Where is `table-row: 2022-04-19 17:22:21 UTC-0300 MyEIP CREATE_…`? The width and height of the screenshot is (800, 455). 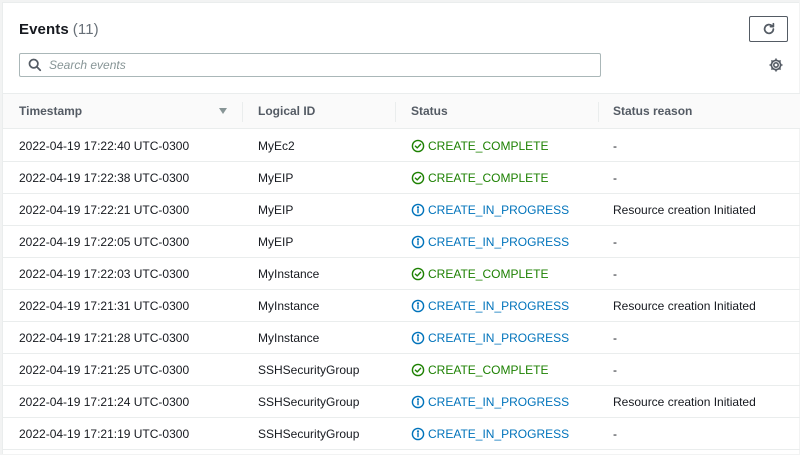 table-row: 2022-04-19 17:22:21 UTC-0300 MyEIP CREATE_… is located at coordinates (401, 210).